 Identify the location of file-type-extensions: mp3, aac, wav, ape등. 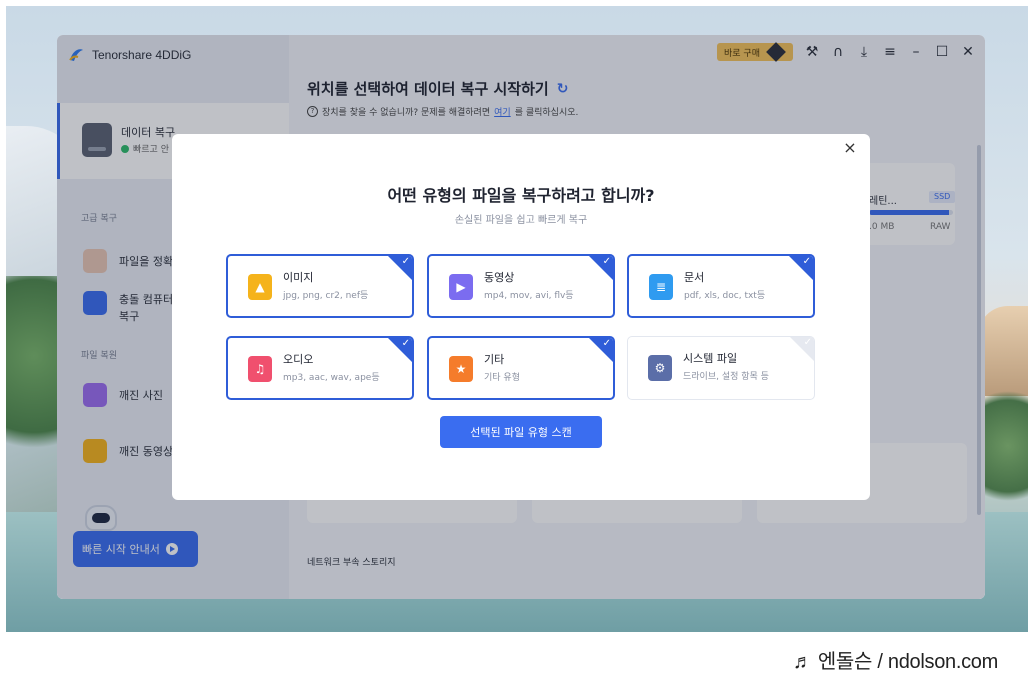
(331, 378).